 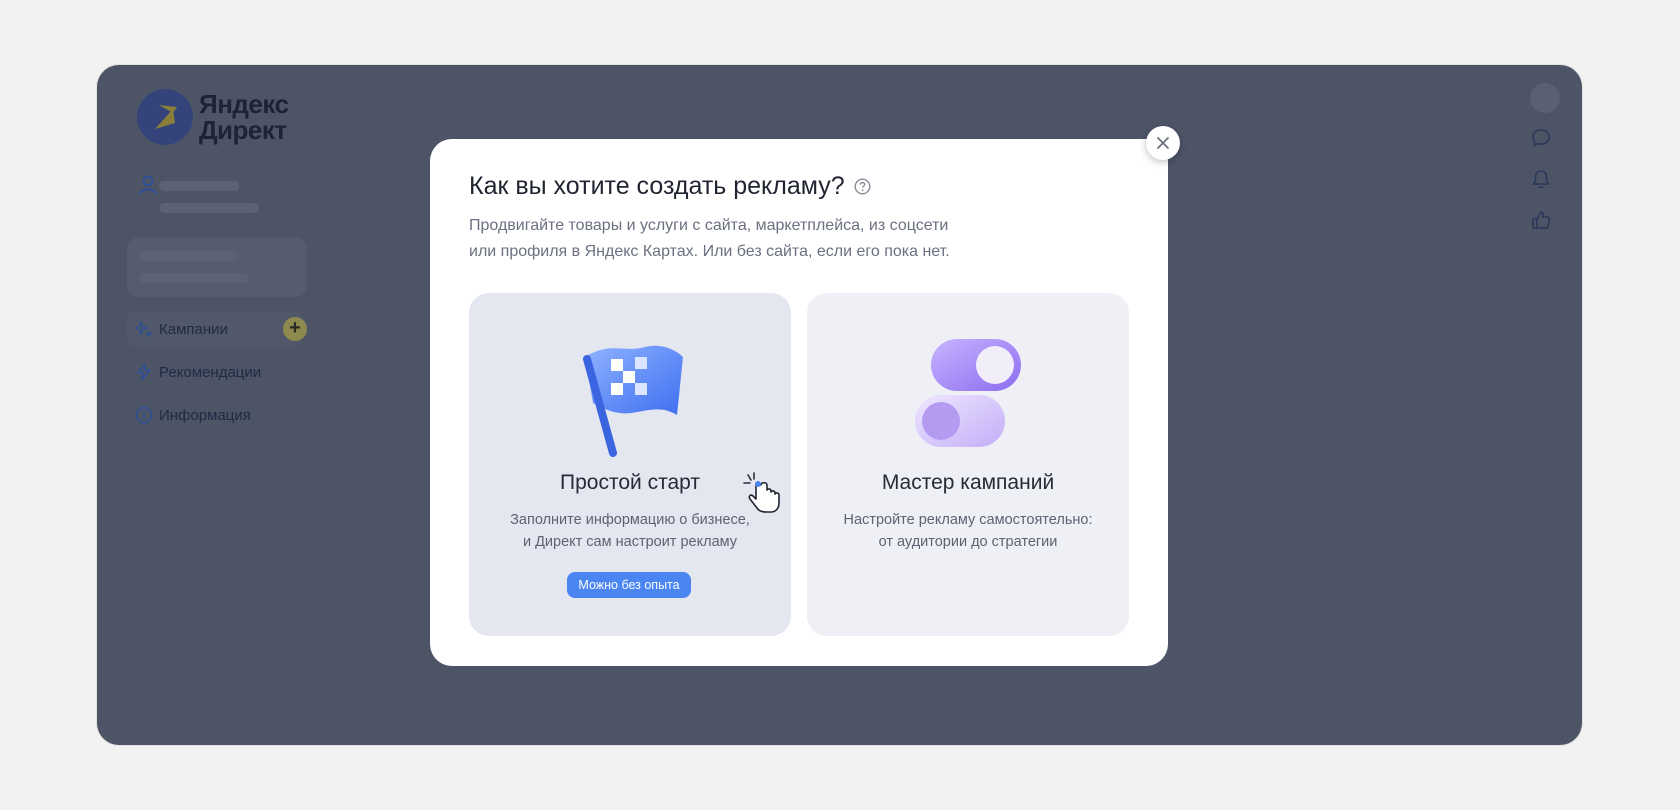 I want to click on no-experience-badge: Можно без опыта, so click(x=629, y=585).